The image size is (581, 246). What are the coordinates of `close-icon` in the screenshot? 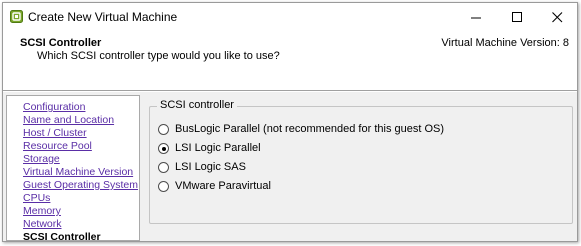 It's located at (557, 17).